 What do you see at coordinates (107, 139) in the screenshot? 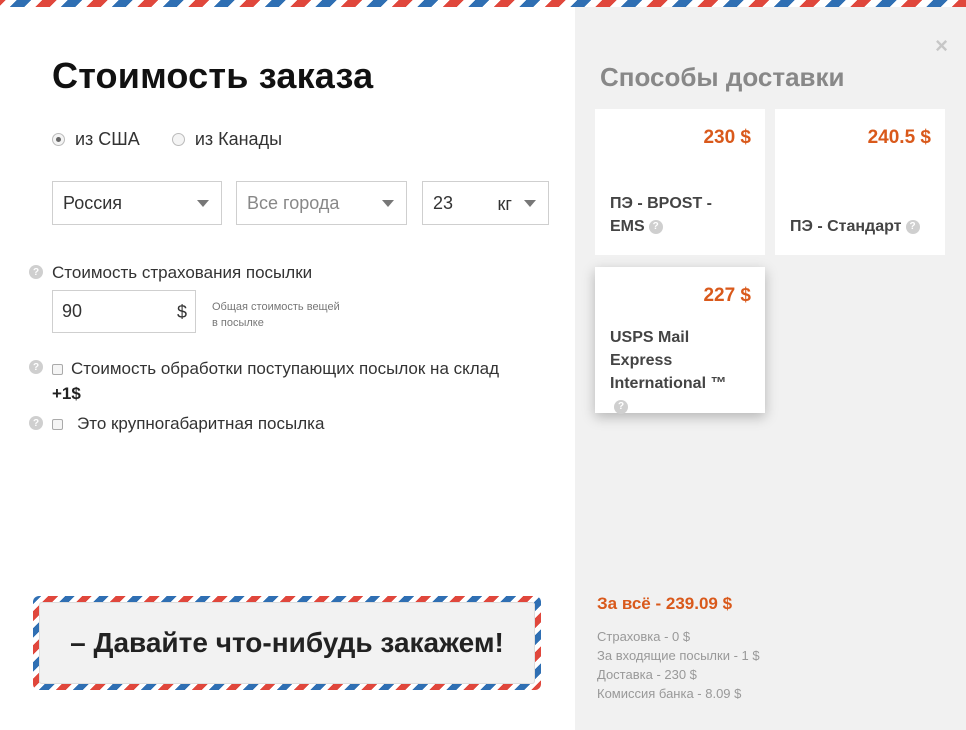
I see `origin-usa-label: из США` at bounding box center [107, 139].